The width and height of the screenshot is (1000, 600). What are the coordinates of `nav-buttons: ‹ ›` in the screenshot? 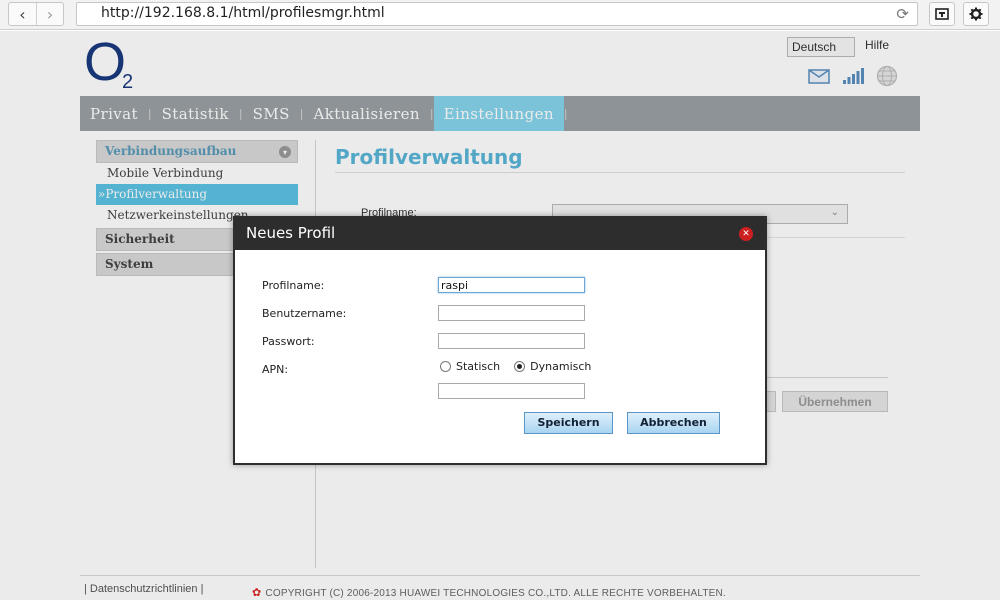 It's located at (36, 14).